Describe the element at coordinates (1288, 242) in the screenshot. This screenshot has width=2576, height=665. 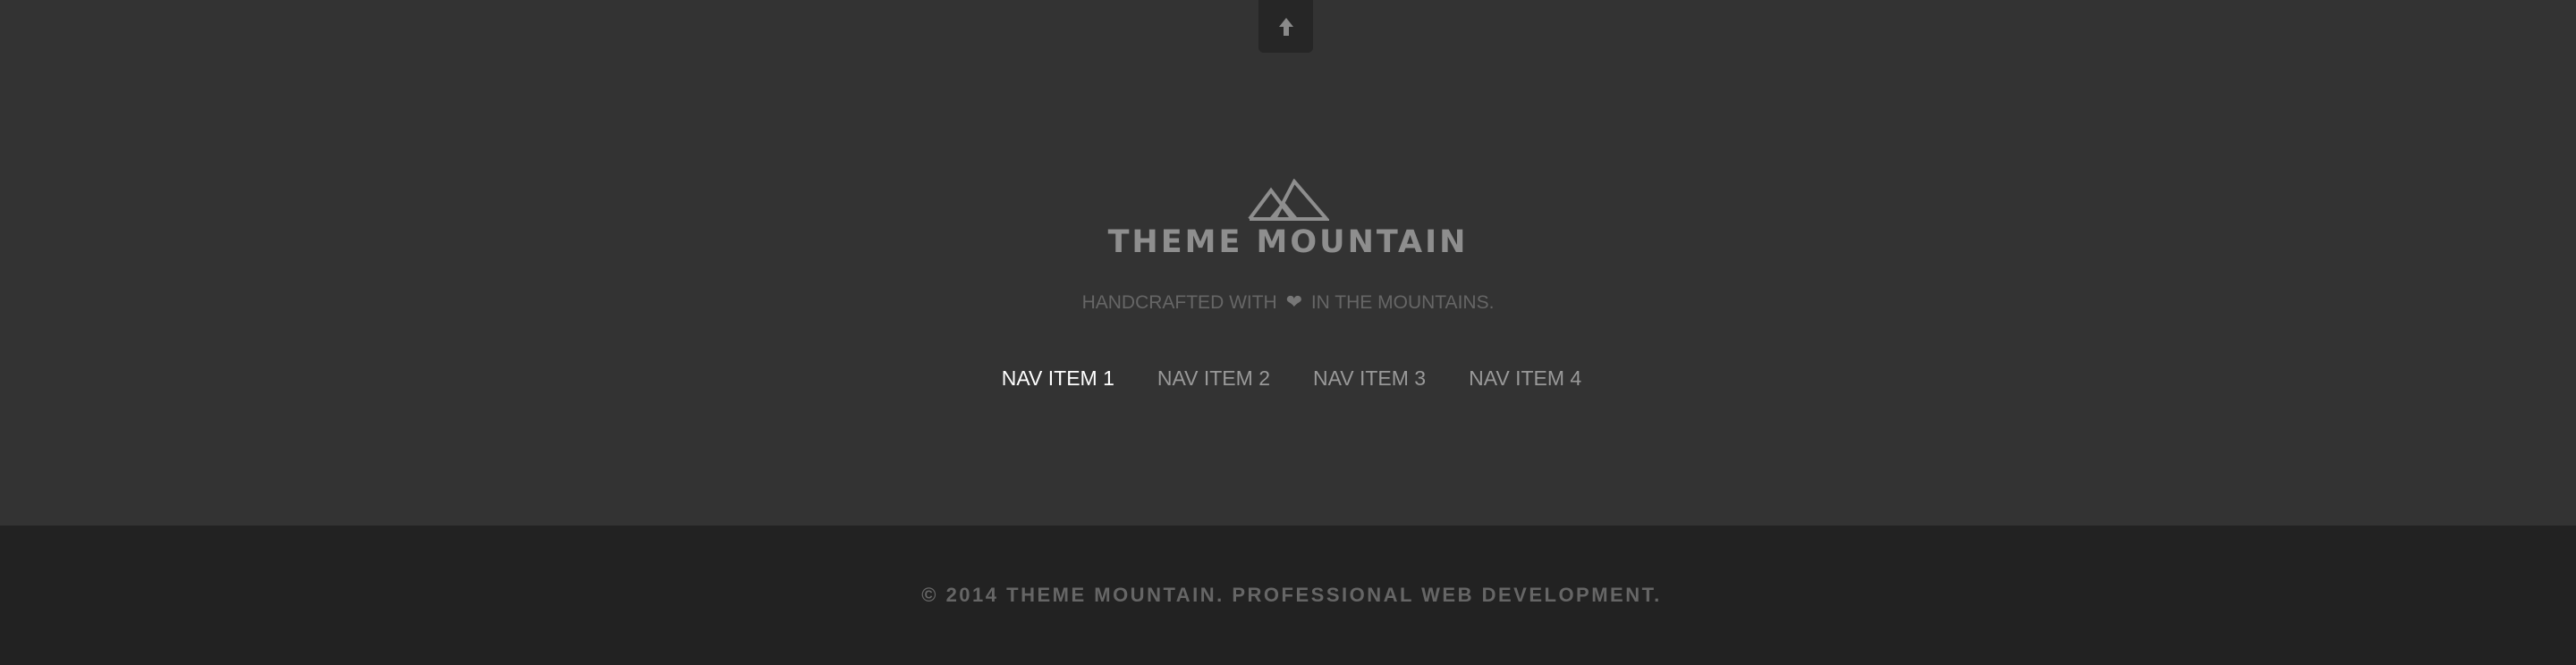
I see `brand-name: THEME MOUNTAIN` at that location.